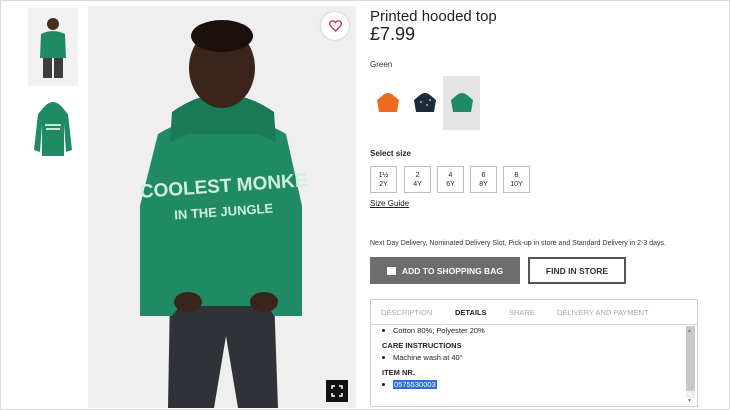 This screenshot has width=730, height=410. I want to click on shopping-bag-icon, so click(392, 270).